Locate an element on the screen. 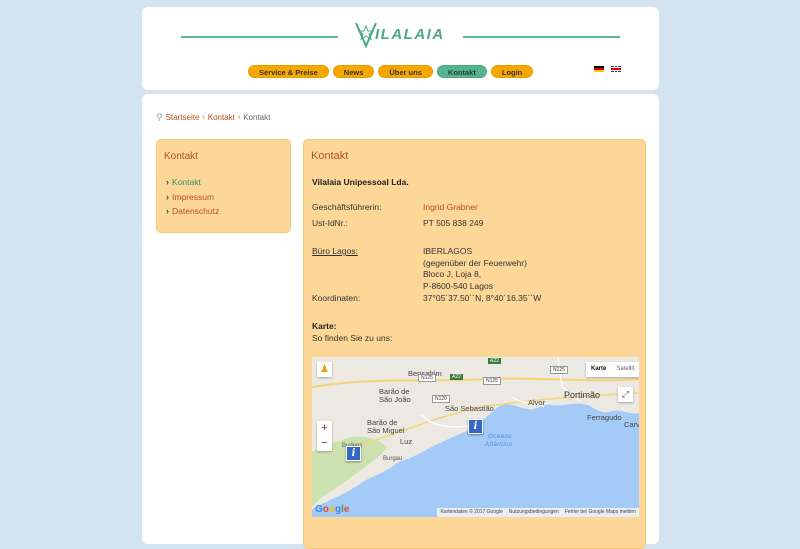 The width and height of the screenshot is (800, 549). map-data-credit: Kartendaten © 2017 Google is located at coordinates (471, 512).